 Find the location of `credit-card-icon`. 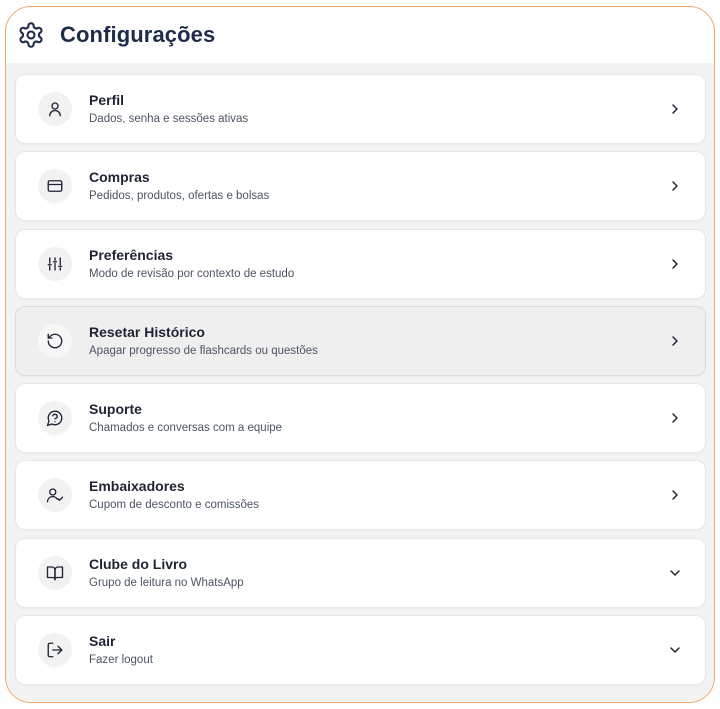

credit-card-icon is located at coordinates (55, 186).